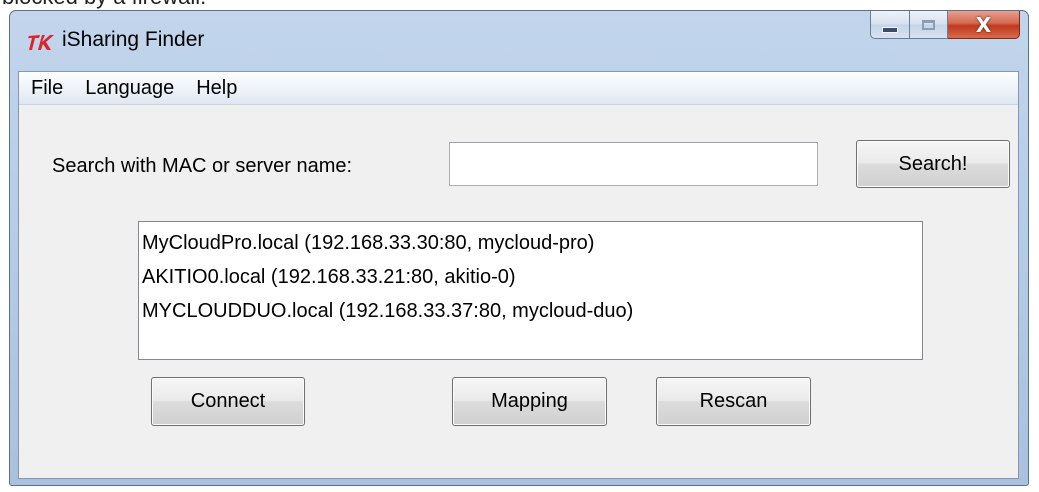 This screenshot has height=492, width=1039. I want to click on maximize-icon, so click(928, 24).